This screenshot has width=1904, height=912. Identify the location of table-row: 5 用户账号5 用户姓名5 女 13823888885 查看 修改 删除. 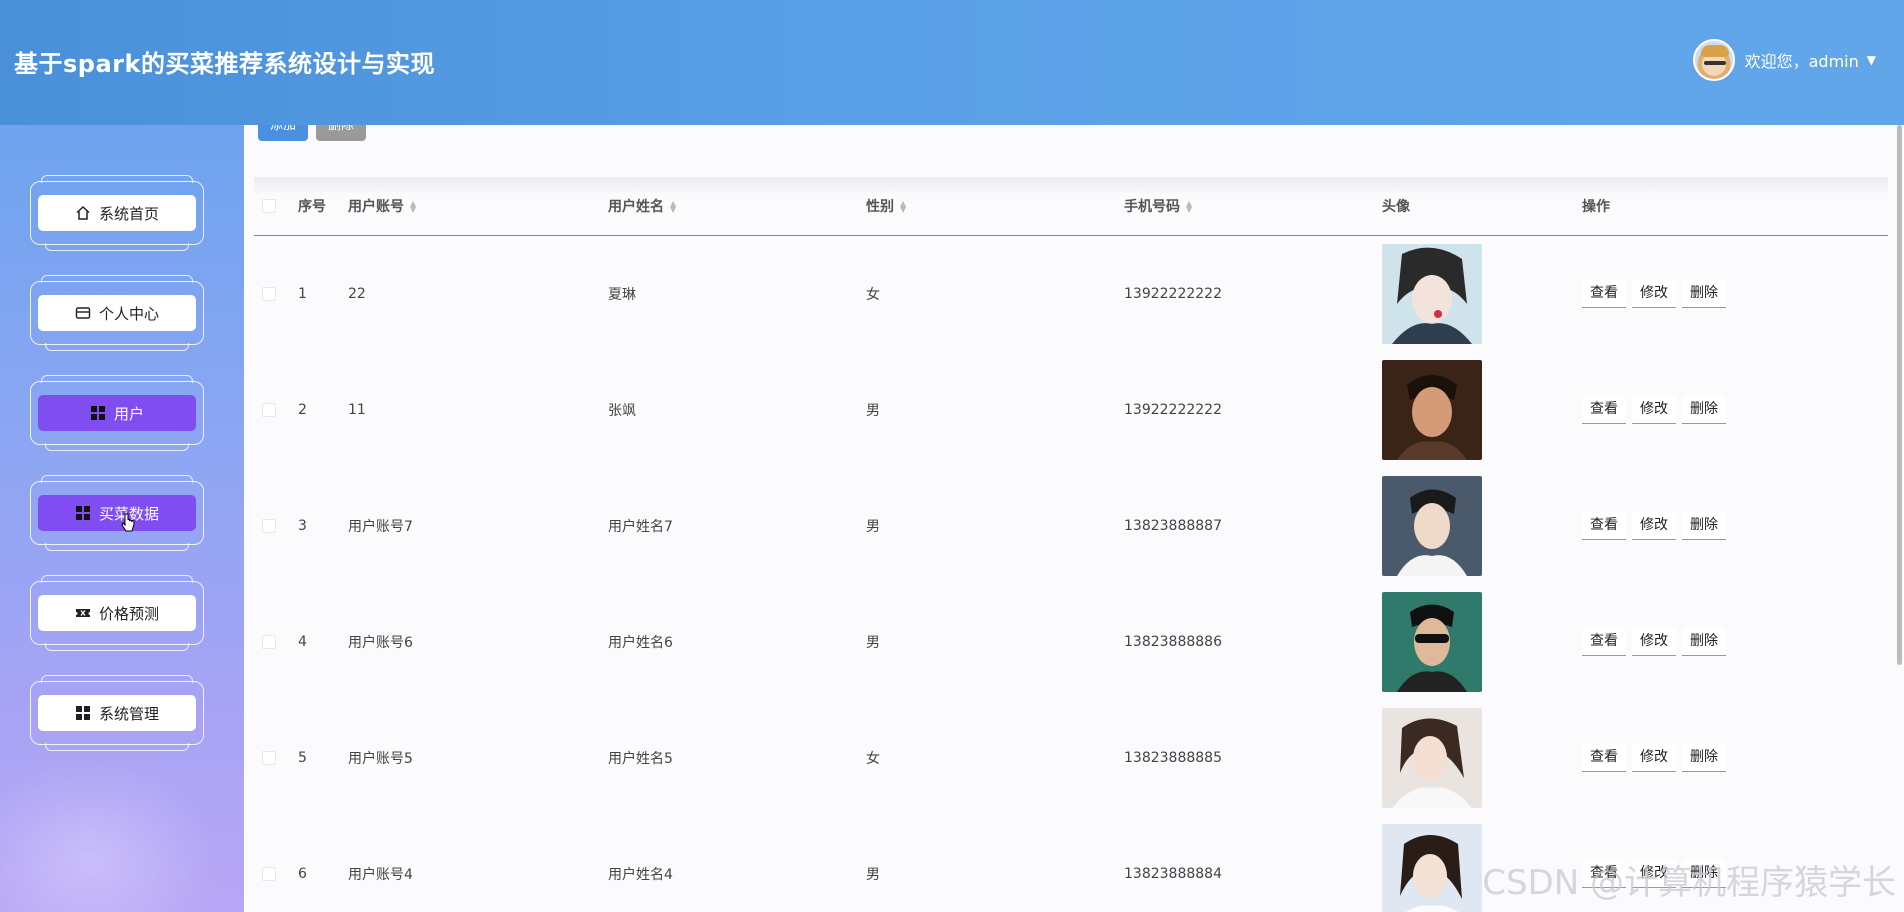
(1071, 758).